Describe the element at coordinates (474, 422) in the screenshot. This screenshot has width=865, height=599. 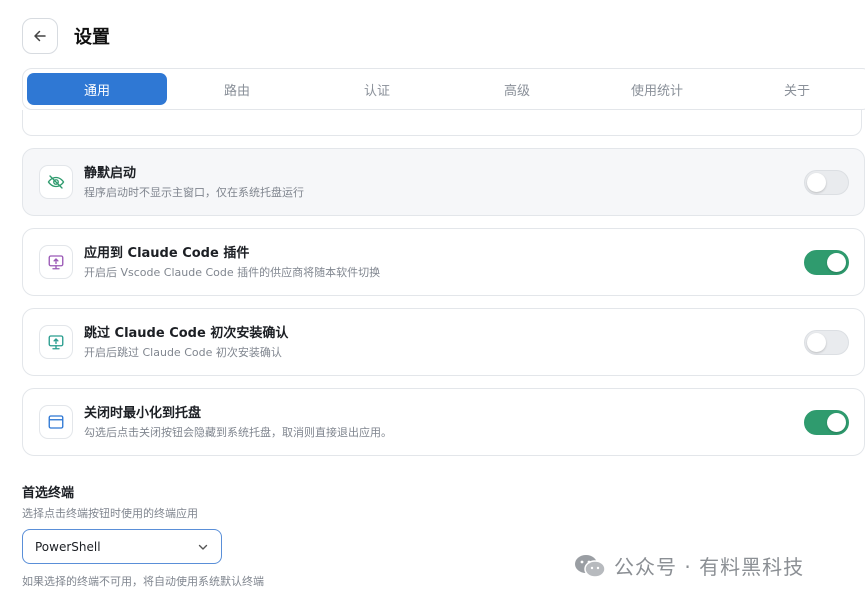
I see `setting-text: 关闭时最小化到托盘 勾选后点击关闭按钮会隐藏到系统托盘，取消则直接退出应用。` at that location.